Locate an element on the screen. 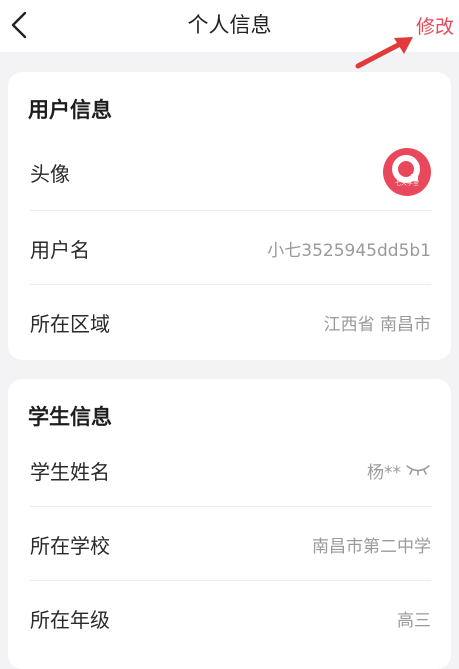  grade-value: 高三 is located at coordinates (414, 620).